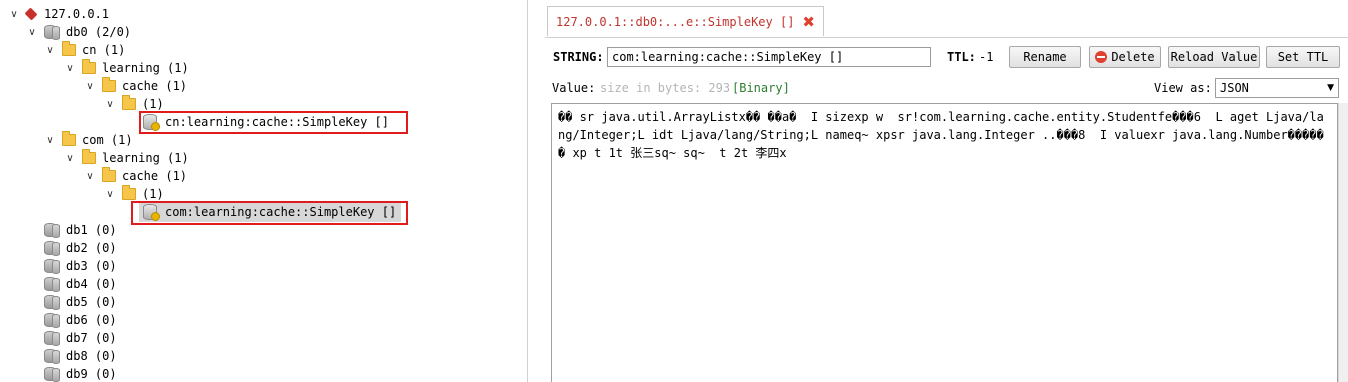 This screenshot has height=382, width=1348. I want to click on redis-server-icon, so click(31, 14).